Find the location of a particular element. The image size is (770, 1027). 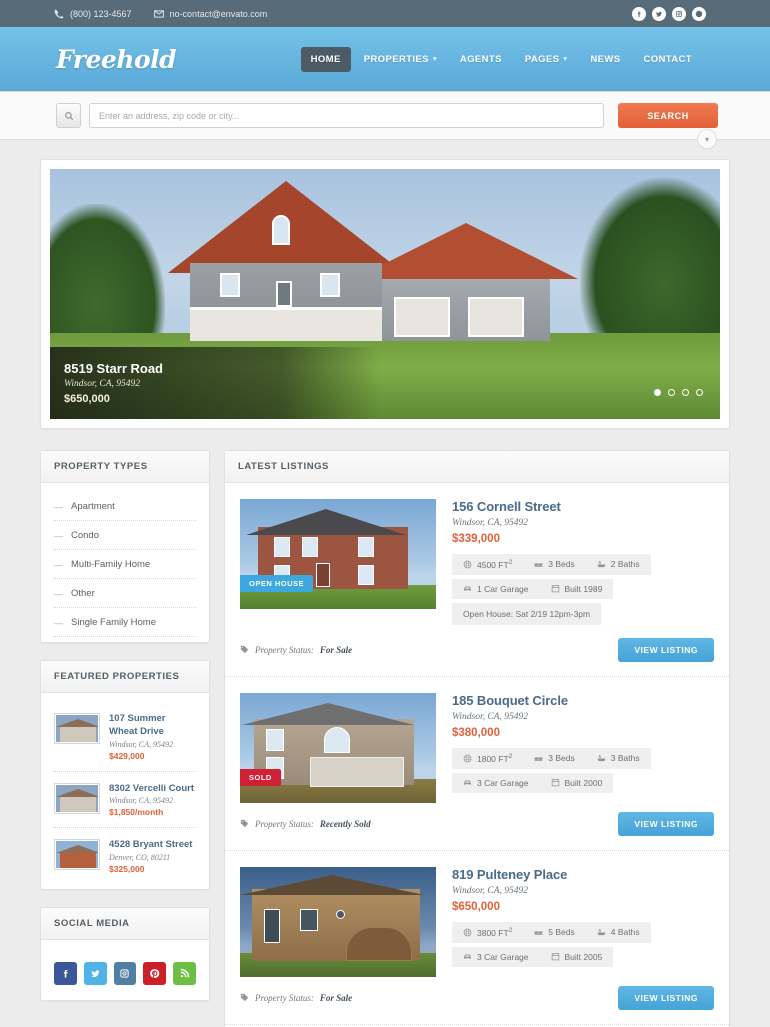

phone-number: (800) 123-4567 is located at coordinates (101, 13).